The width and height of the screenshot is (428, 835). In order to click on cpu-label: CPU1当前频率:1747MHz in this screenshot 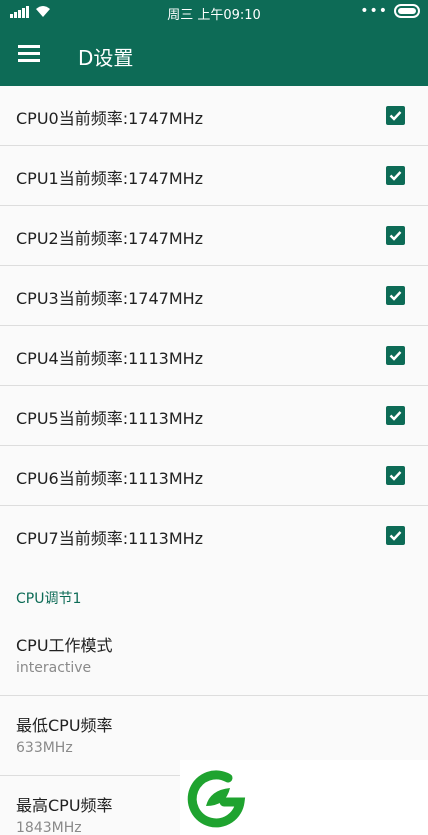, I will do `click(110, 178)`.